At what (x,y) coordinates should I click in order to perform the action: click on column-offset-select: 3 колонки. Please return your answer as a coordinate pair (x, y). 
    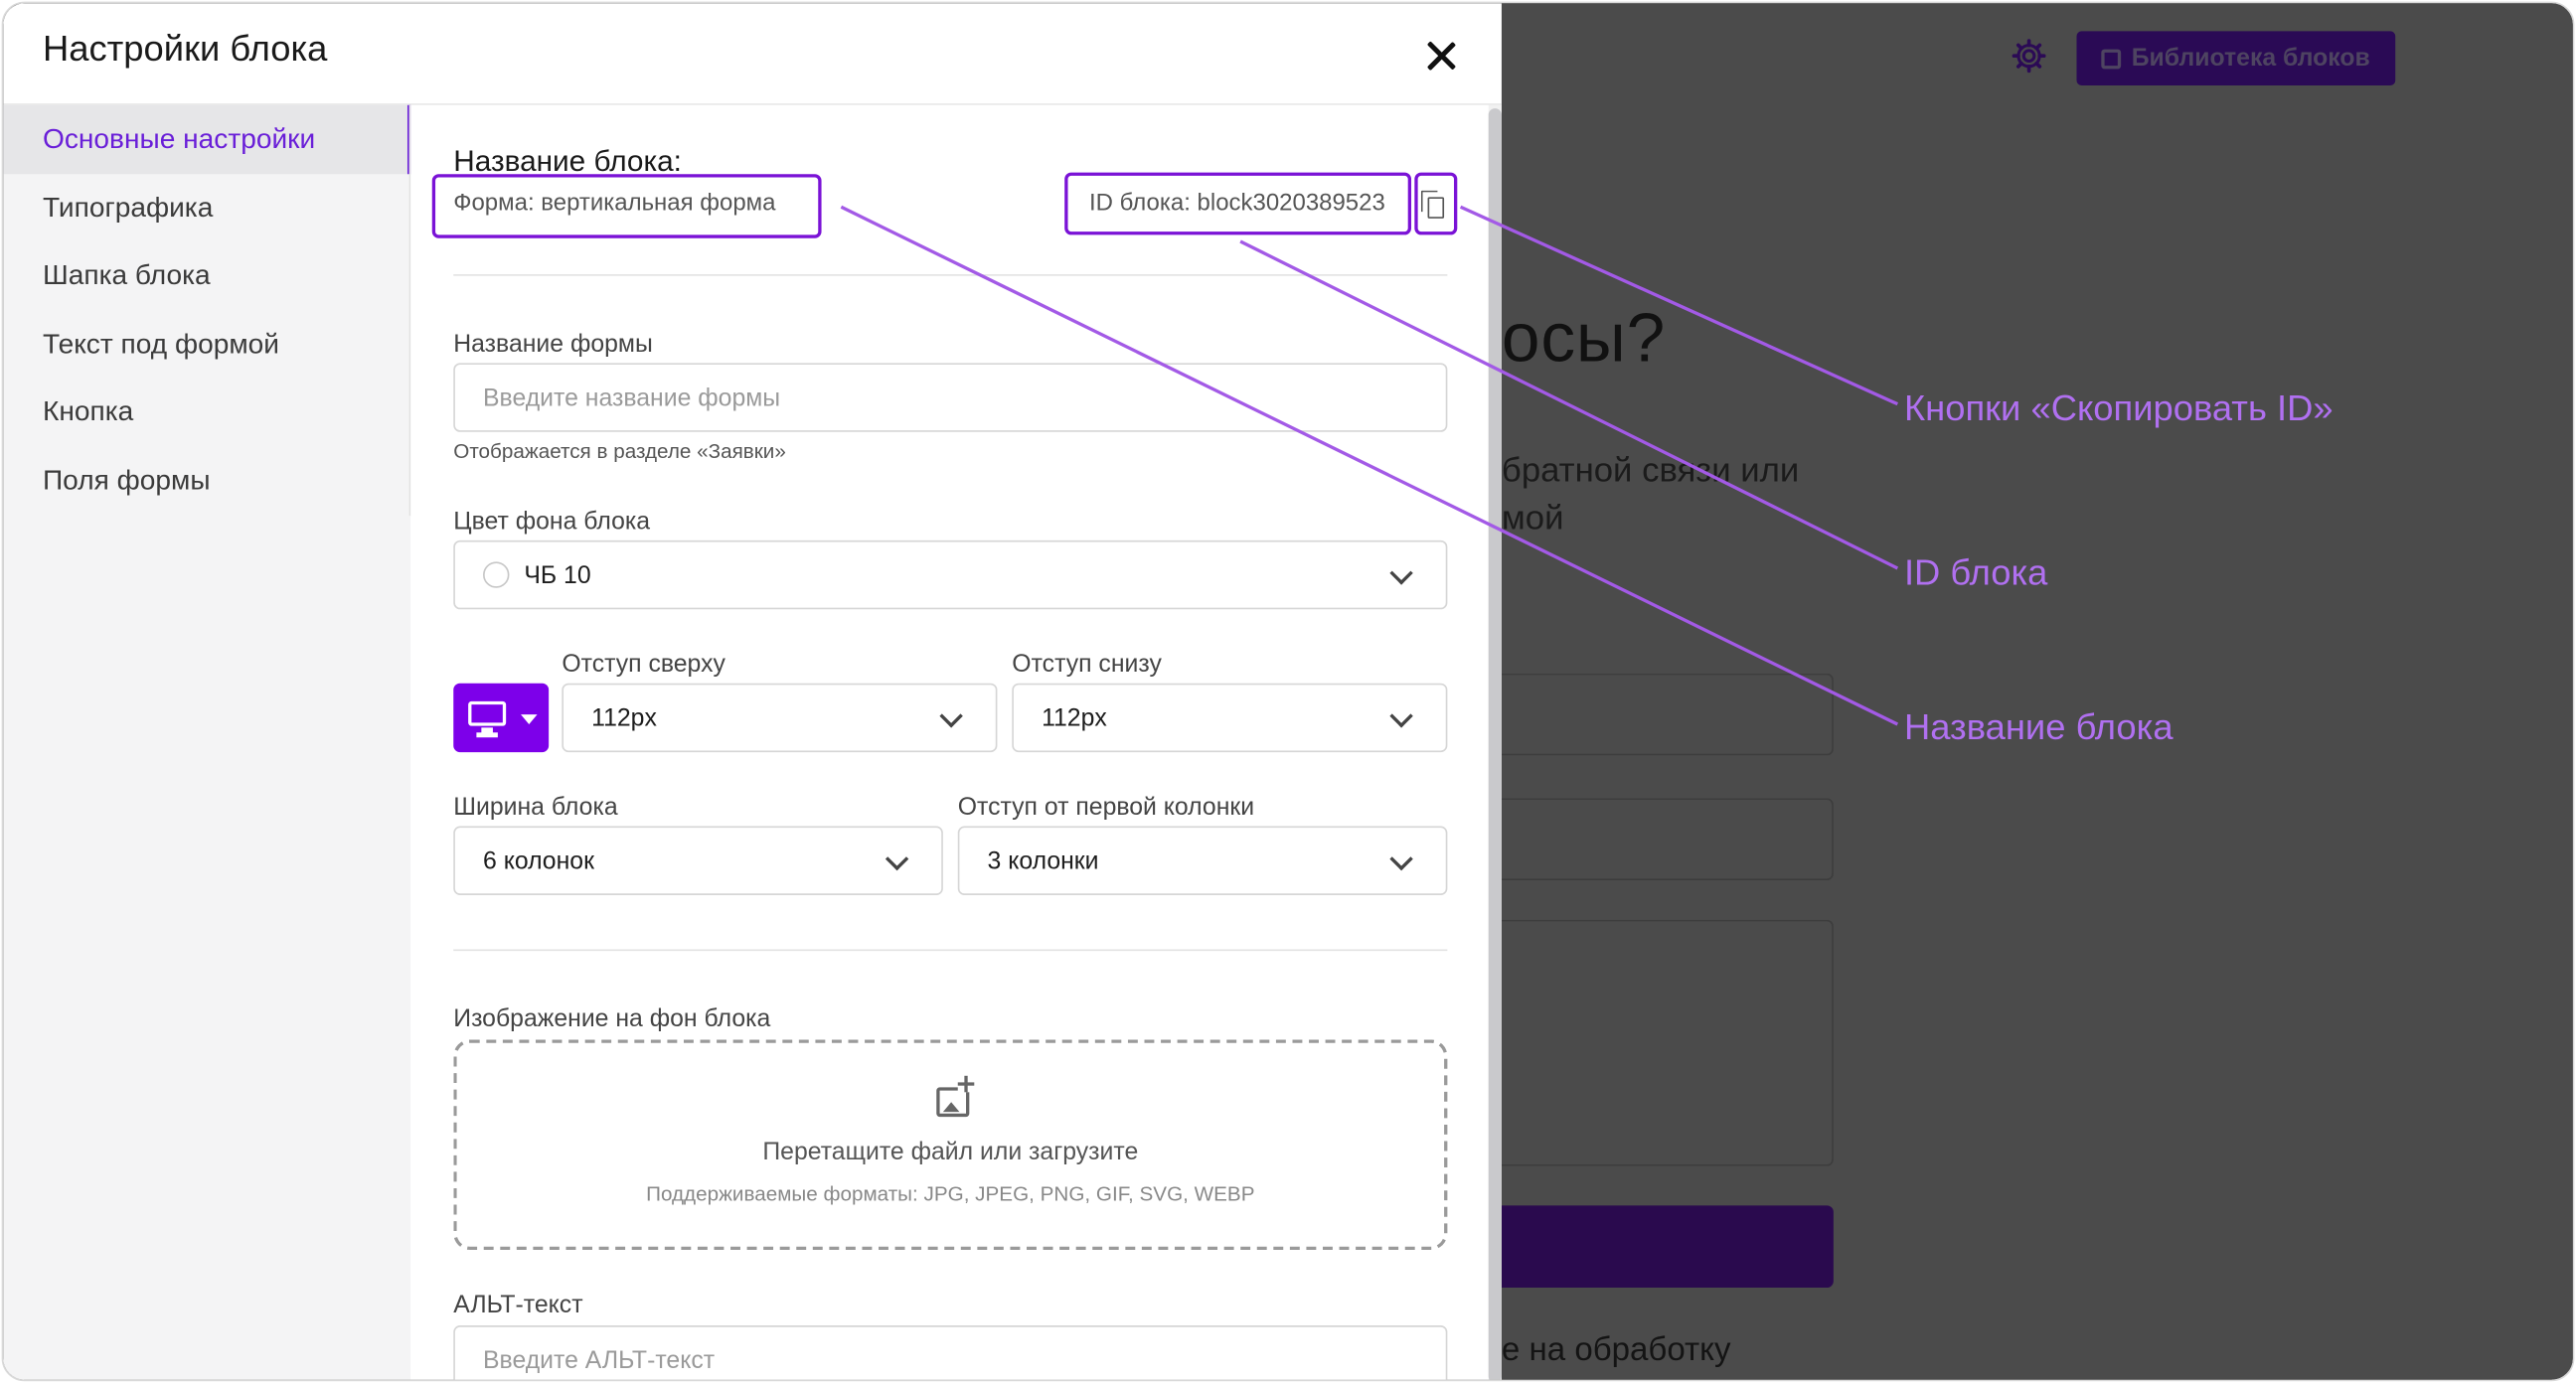
    Looking at the image, I should click on (1202, 861).